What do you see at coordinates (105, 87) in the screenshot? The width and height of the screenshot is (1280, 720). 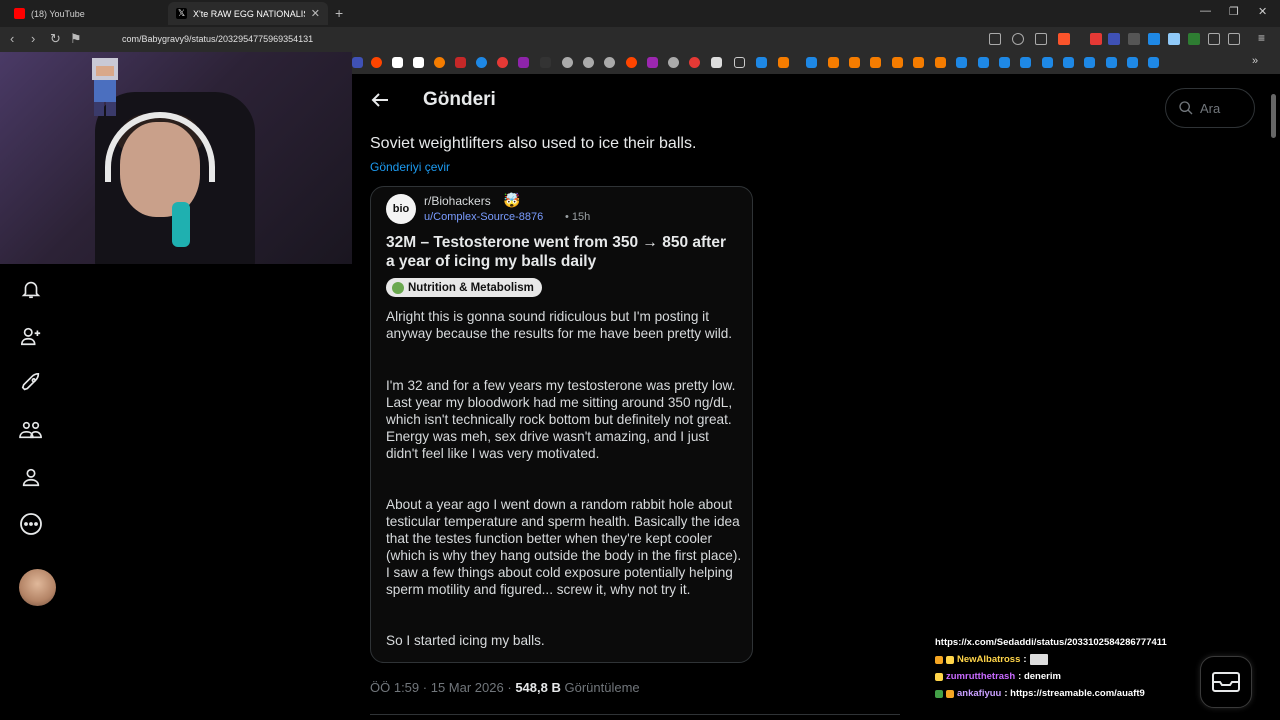 I see `minecraft-figure-icon` at bounding box center [105, 87].